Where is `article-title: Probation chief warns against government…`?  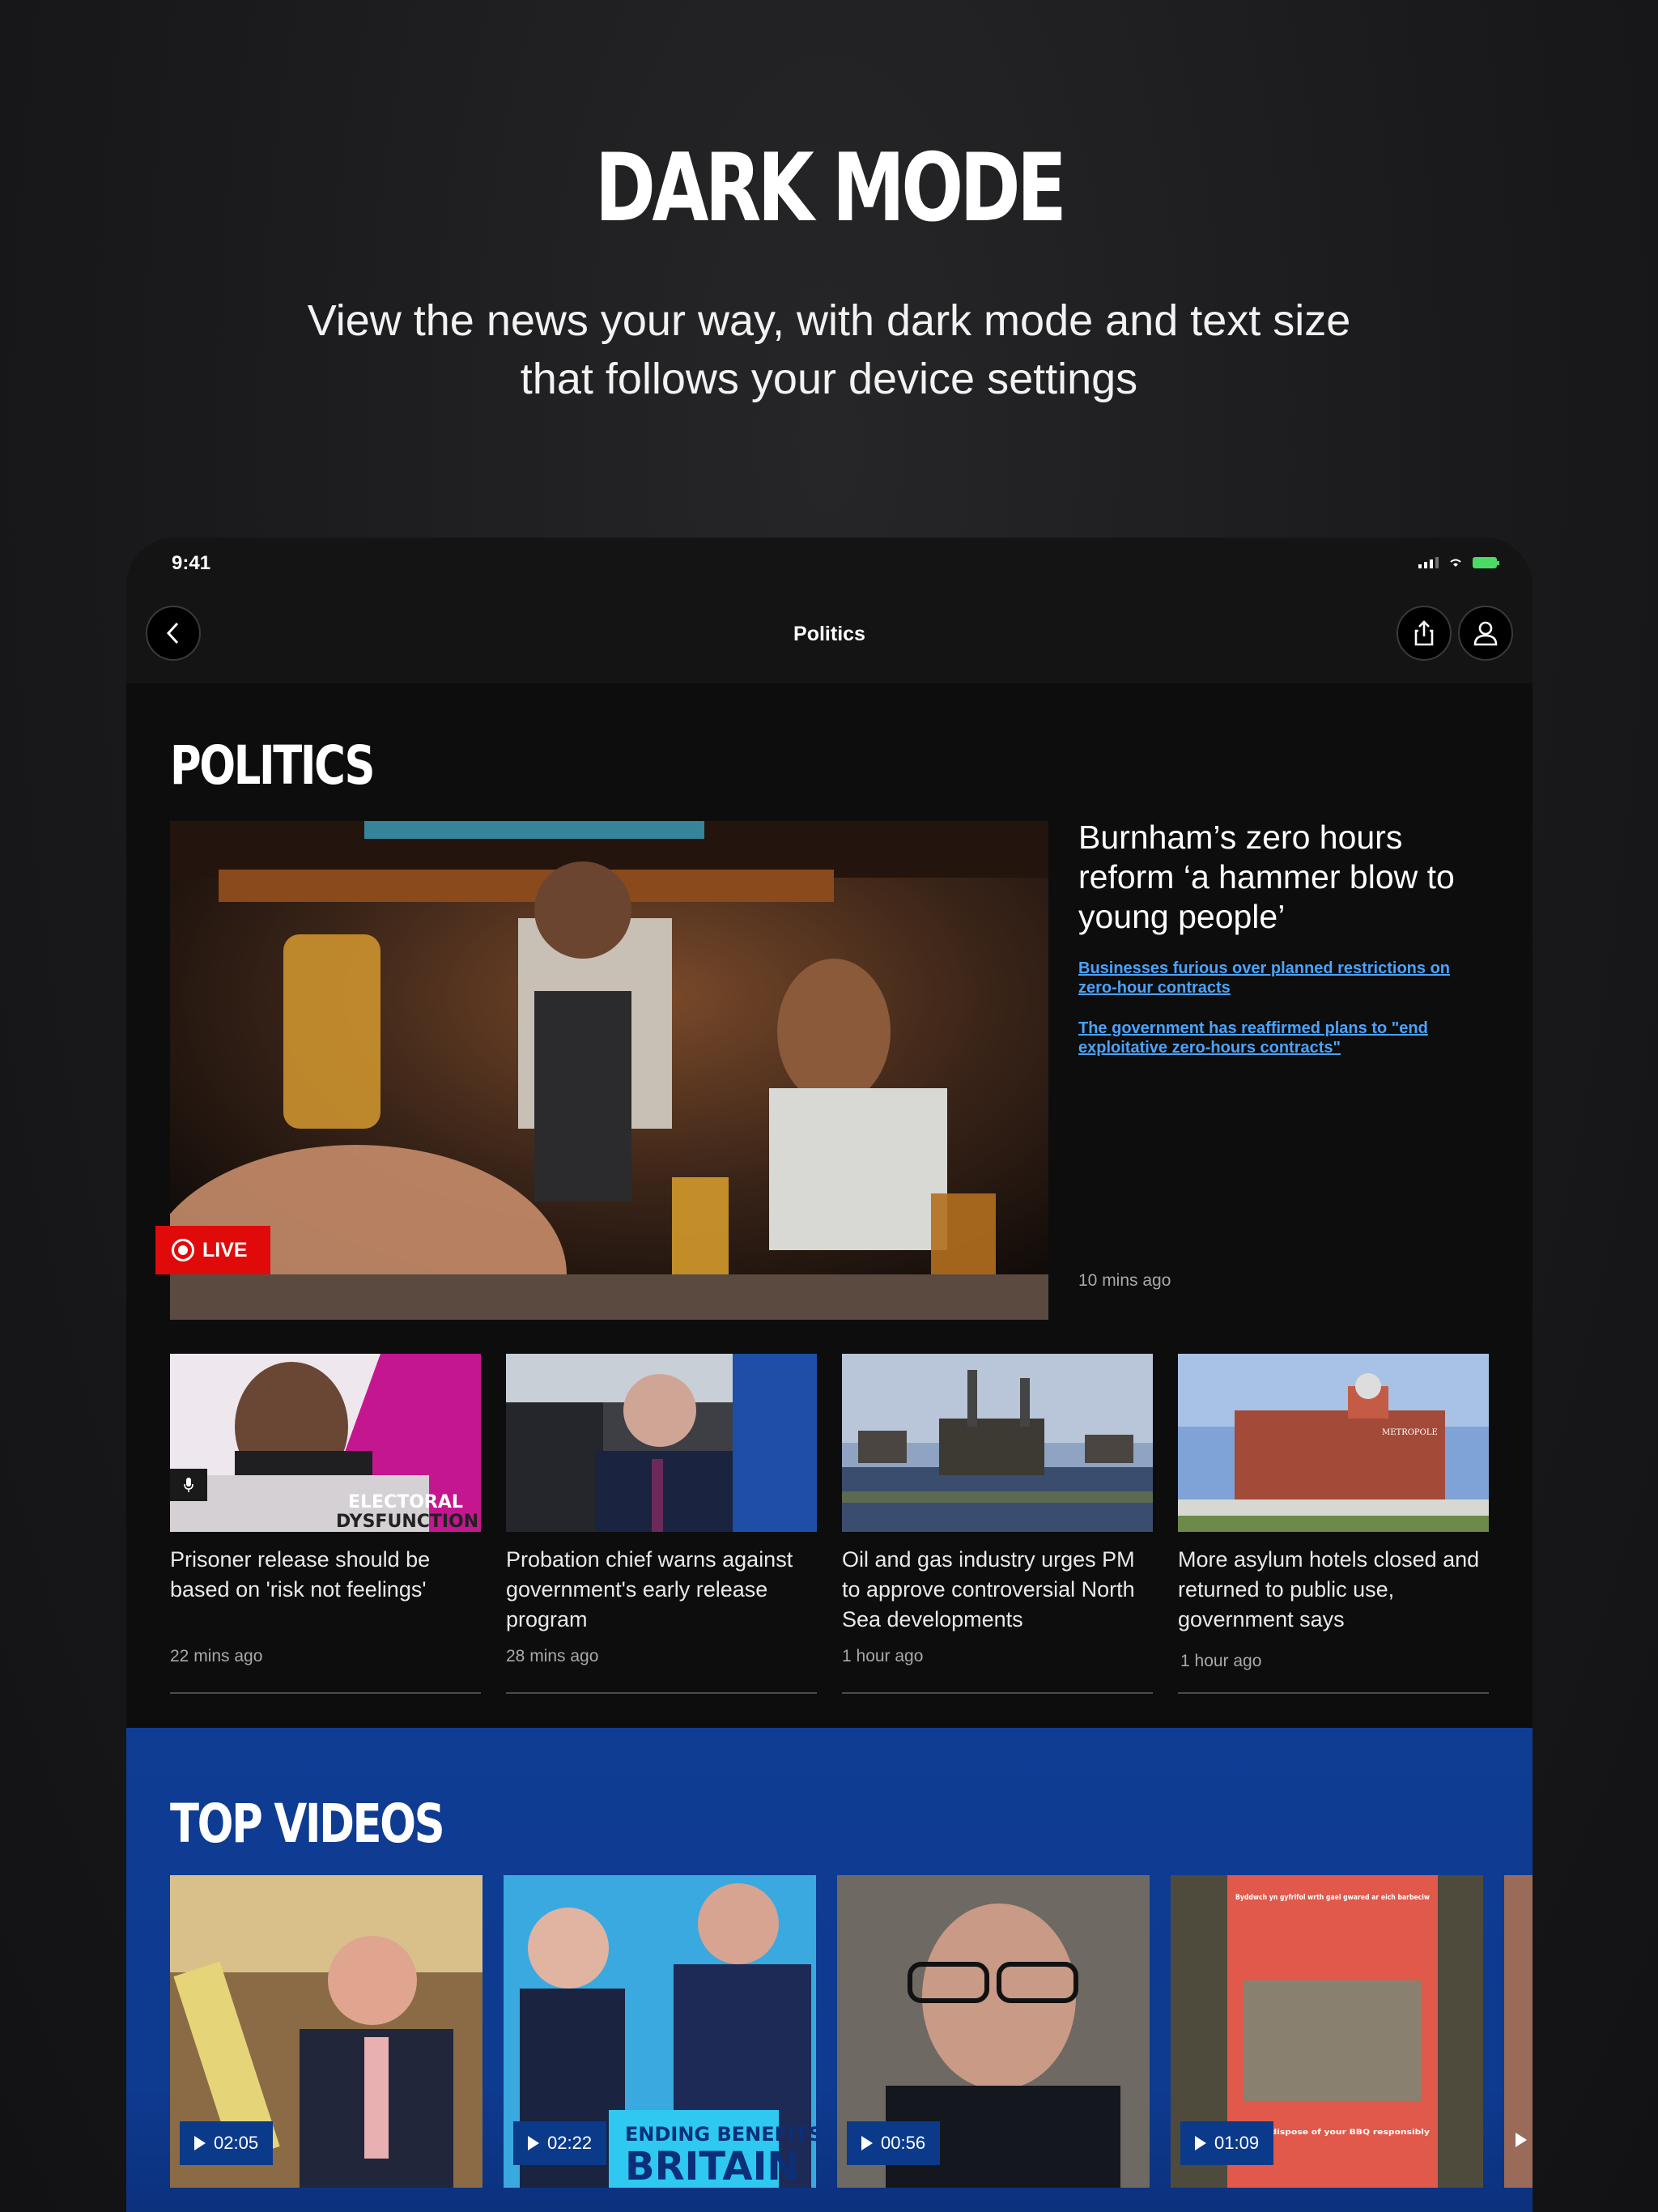 article-title: Probation chief warns against government… is located at coordinates (649, 1589).